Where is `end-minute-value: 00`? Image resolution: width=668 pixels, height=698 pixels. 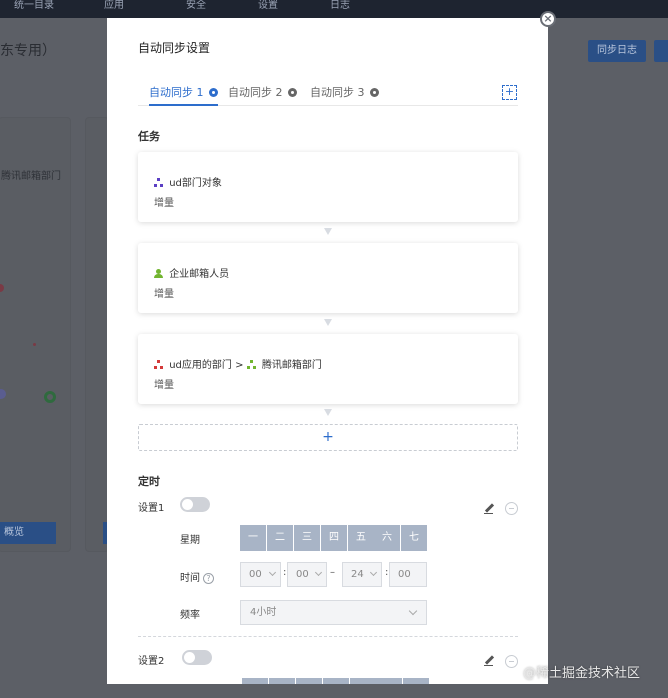 end-minute-value: 00 is located at coordinates (404, 574).